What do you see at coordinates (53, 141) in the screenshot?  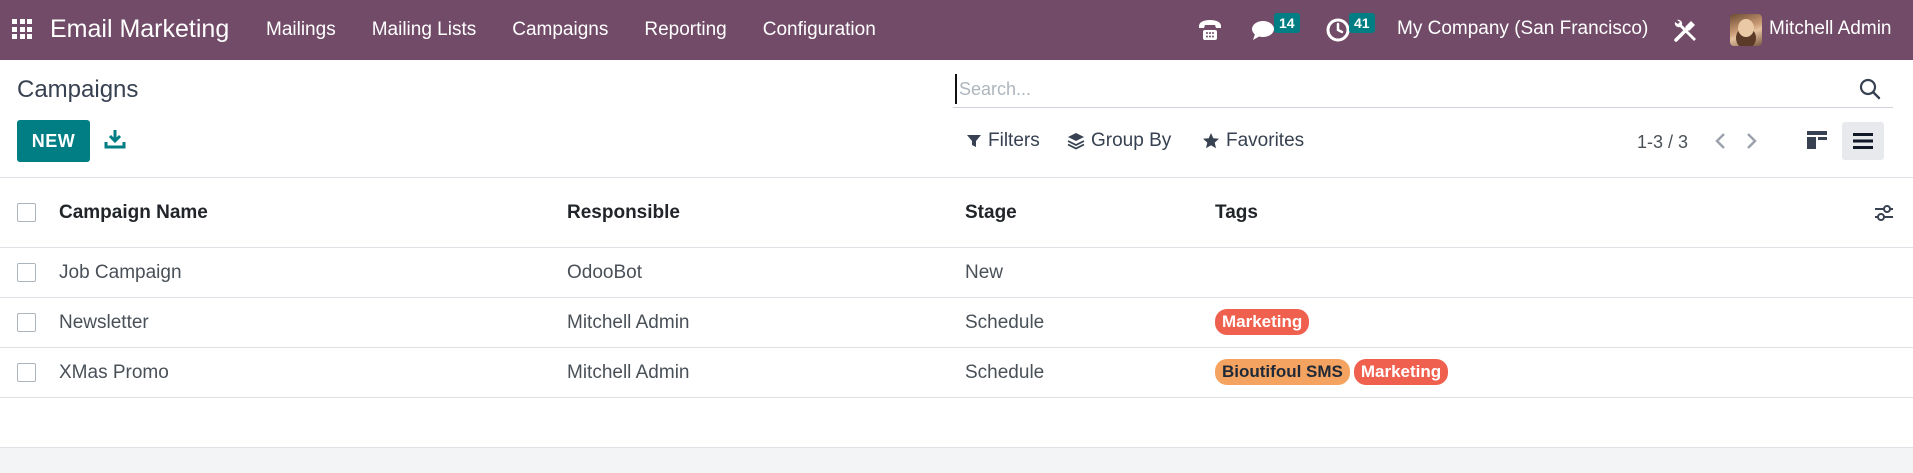 I see `new-button: NEW` at bounding box center [53, 141].